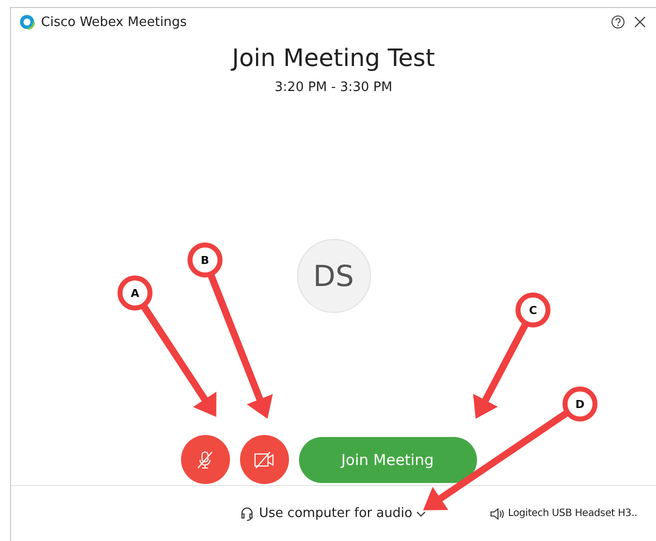  I want to click on audio-option-label: Use computer for audio, so click(335, 513).